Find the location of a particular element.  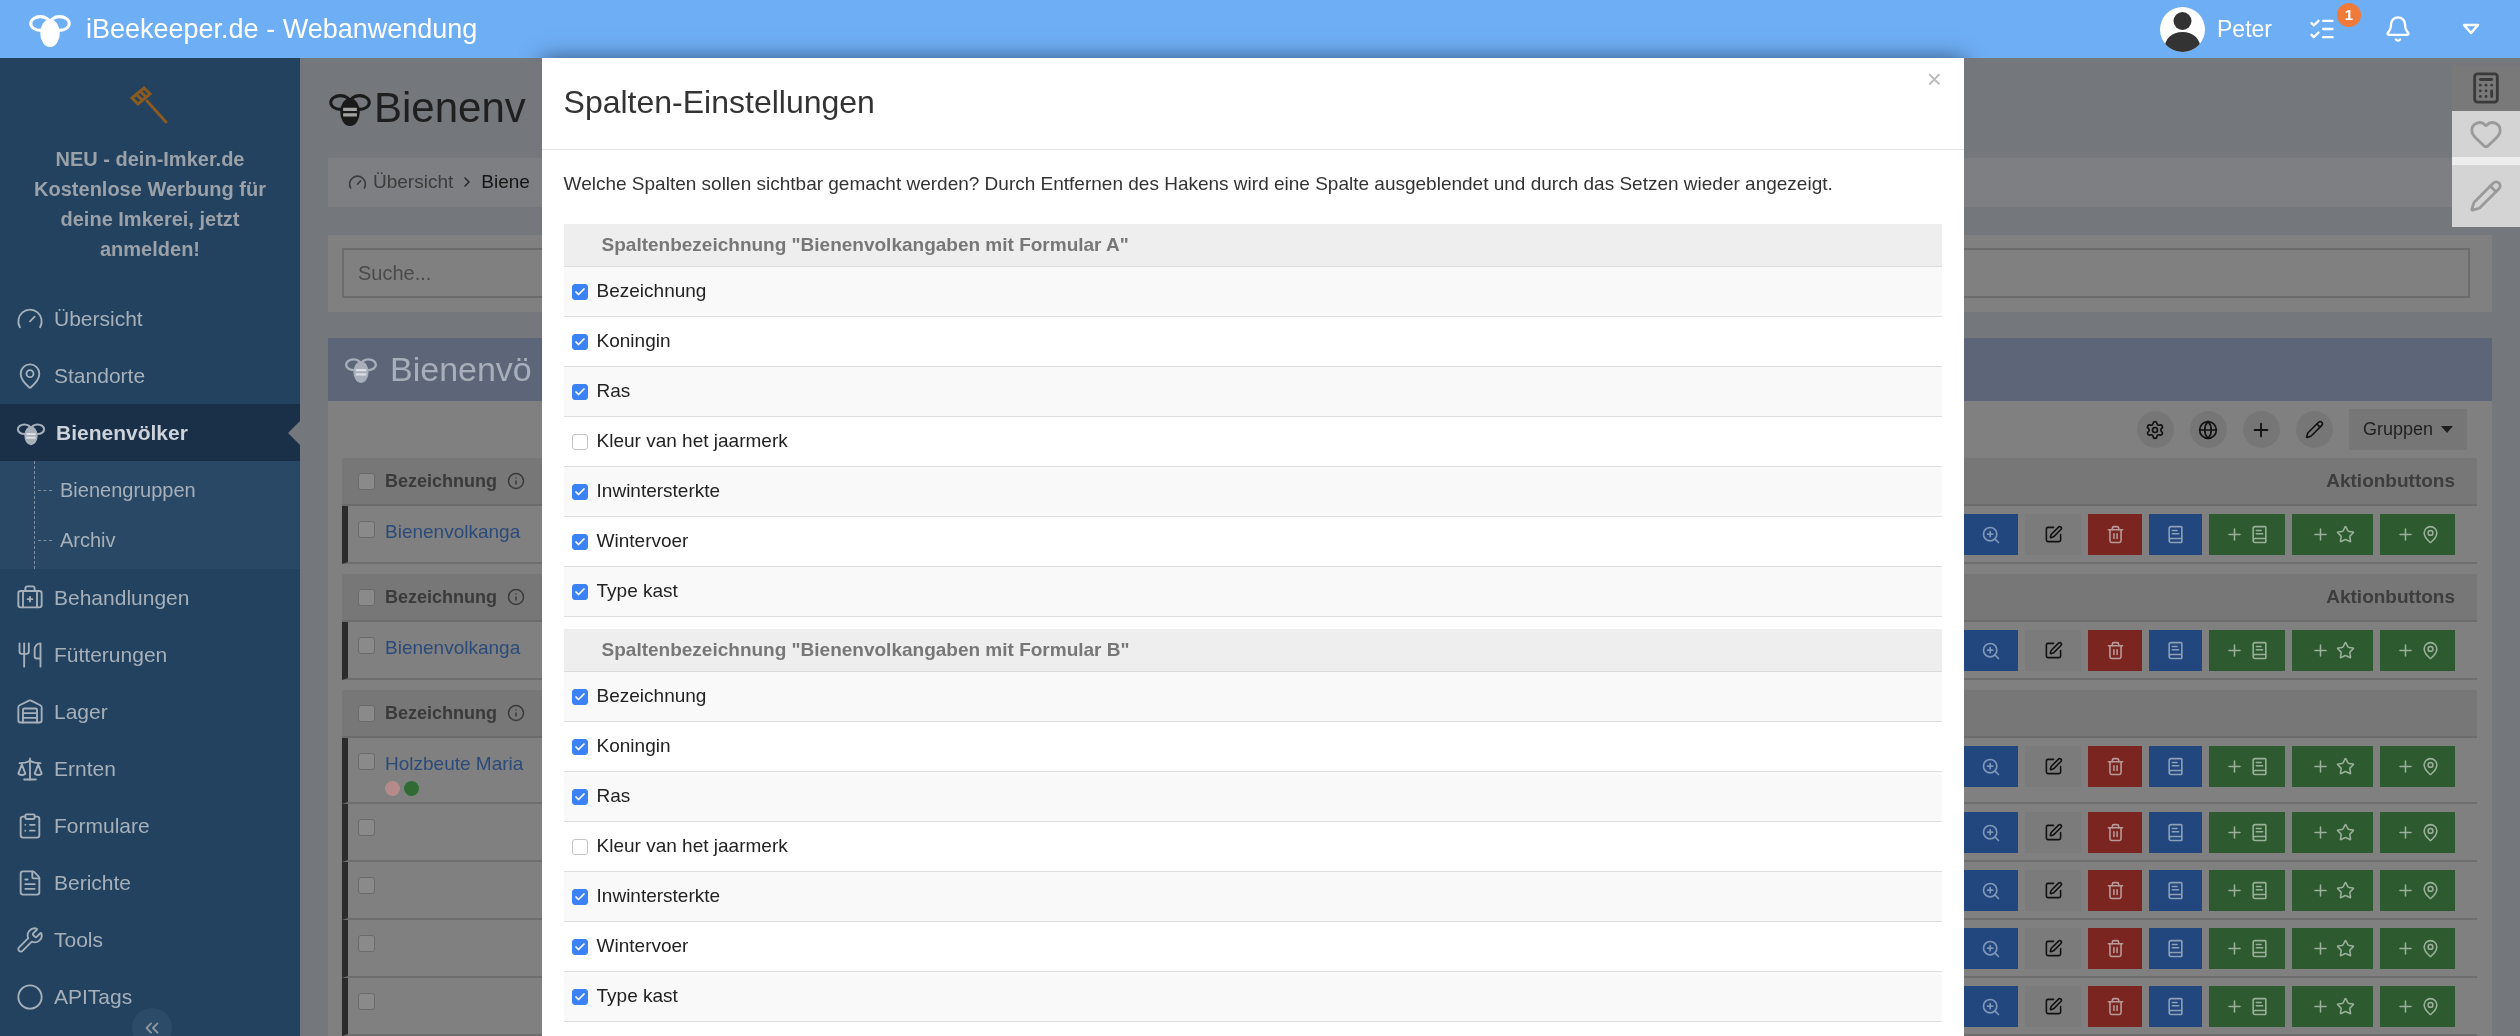

nav-item: Formulare is located at coordinates (150, 825).